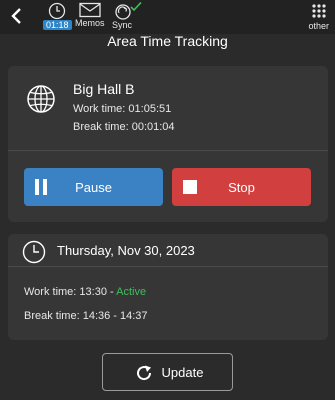 Image resolution: width=335 pixels, height=400 pixels. I want to click on pause-icon, so click(41, 187).